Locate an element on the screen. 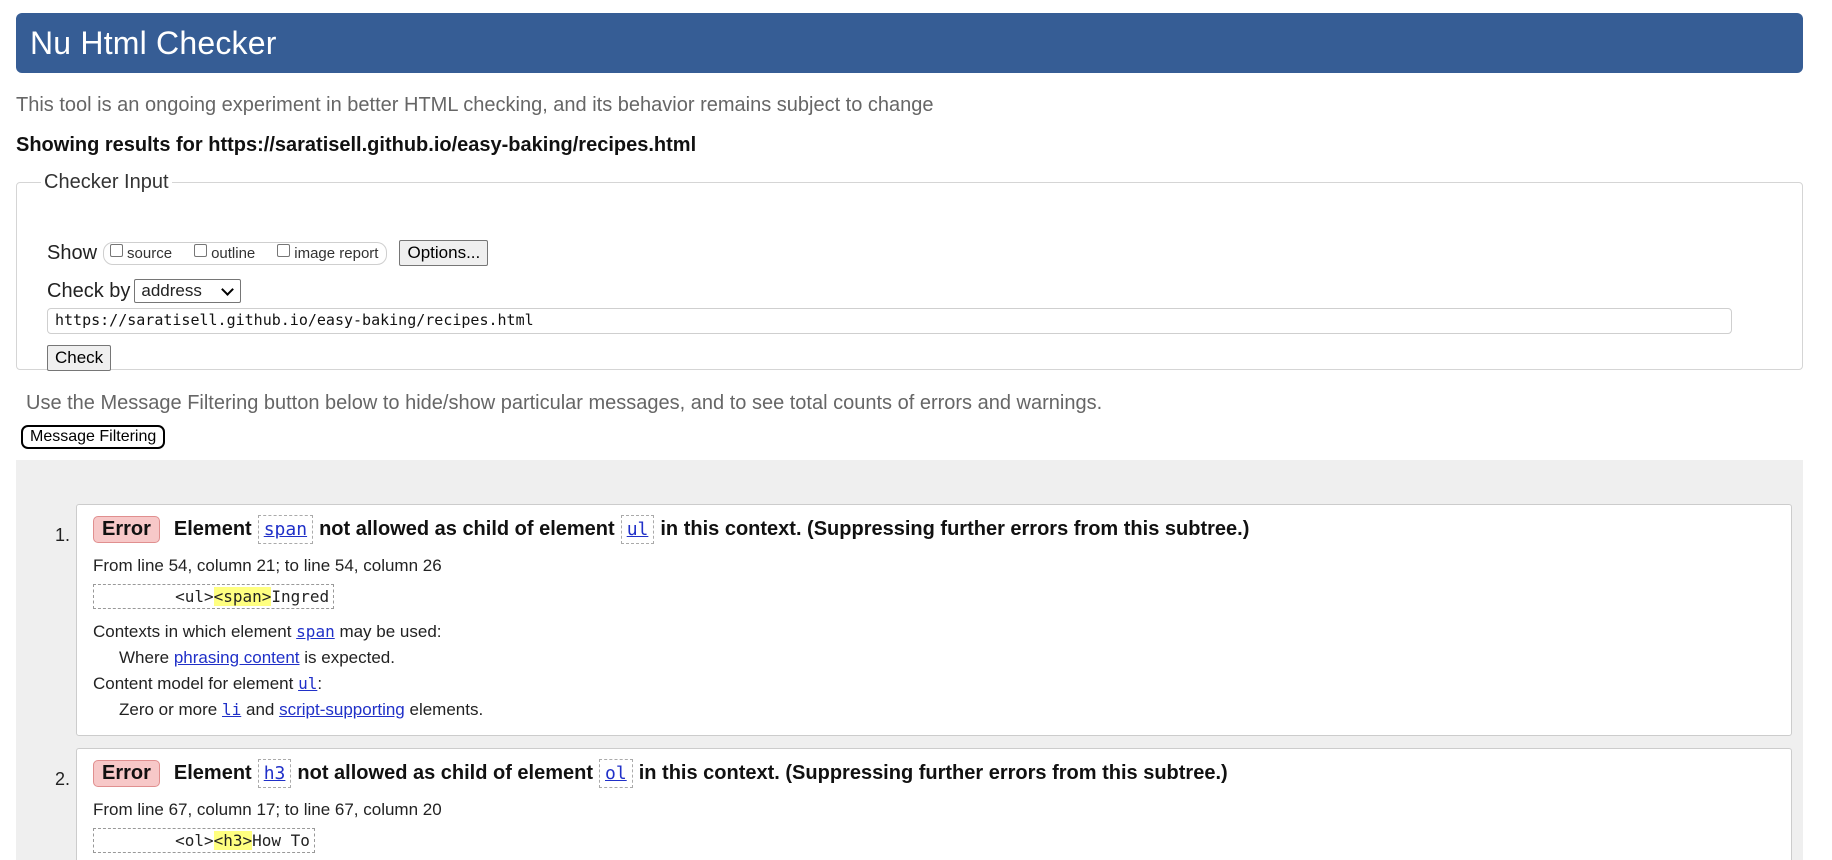  contexts-label: Contexts in which element is located at coordinates (192, 631).